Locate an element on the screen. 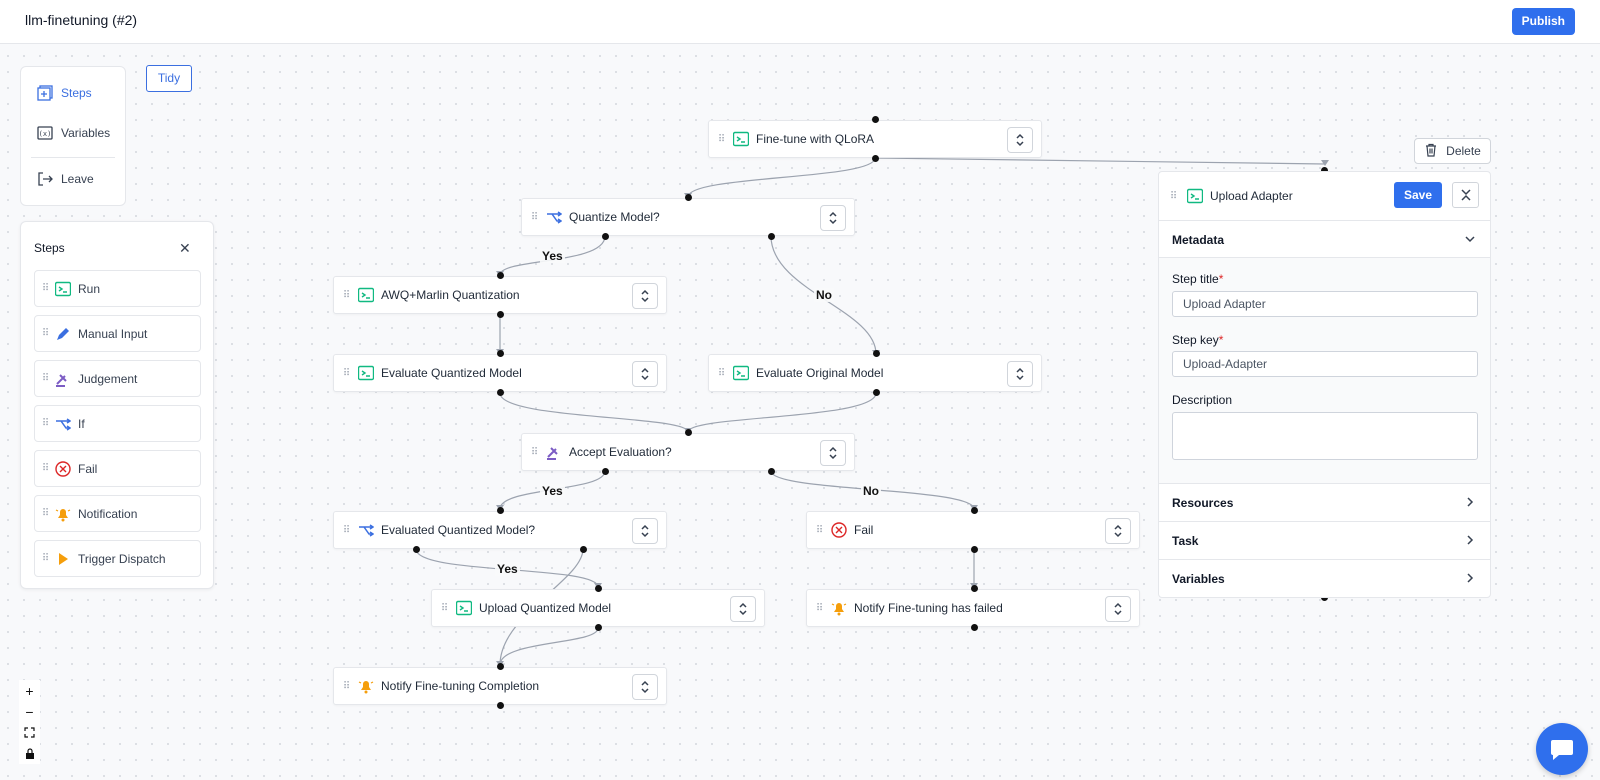  flow-node: ⠿ Evaluated Quantized Model? is located at coordinates (500, 530).